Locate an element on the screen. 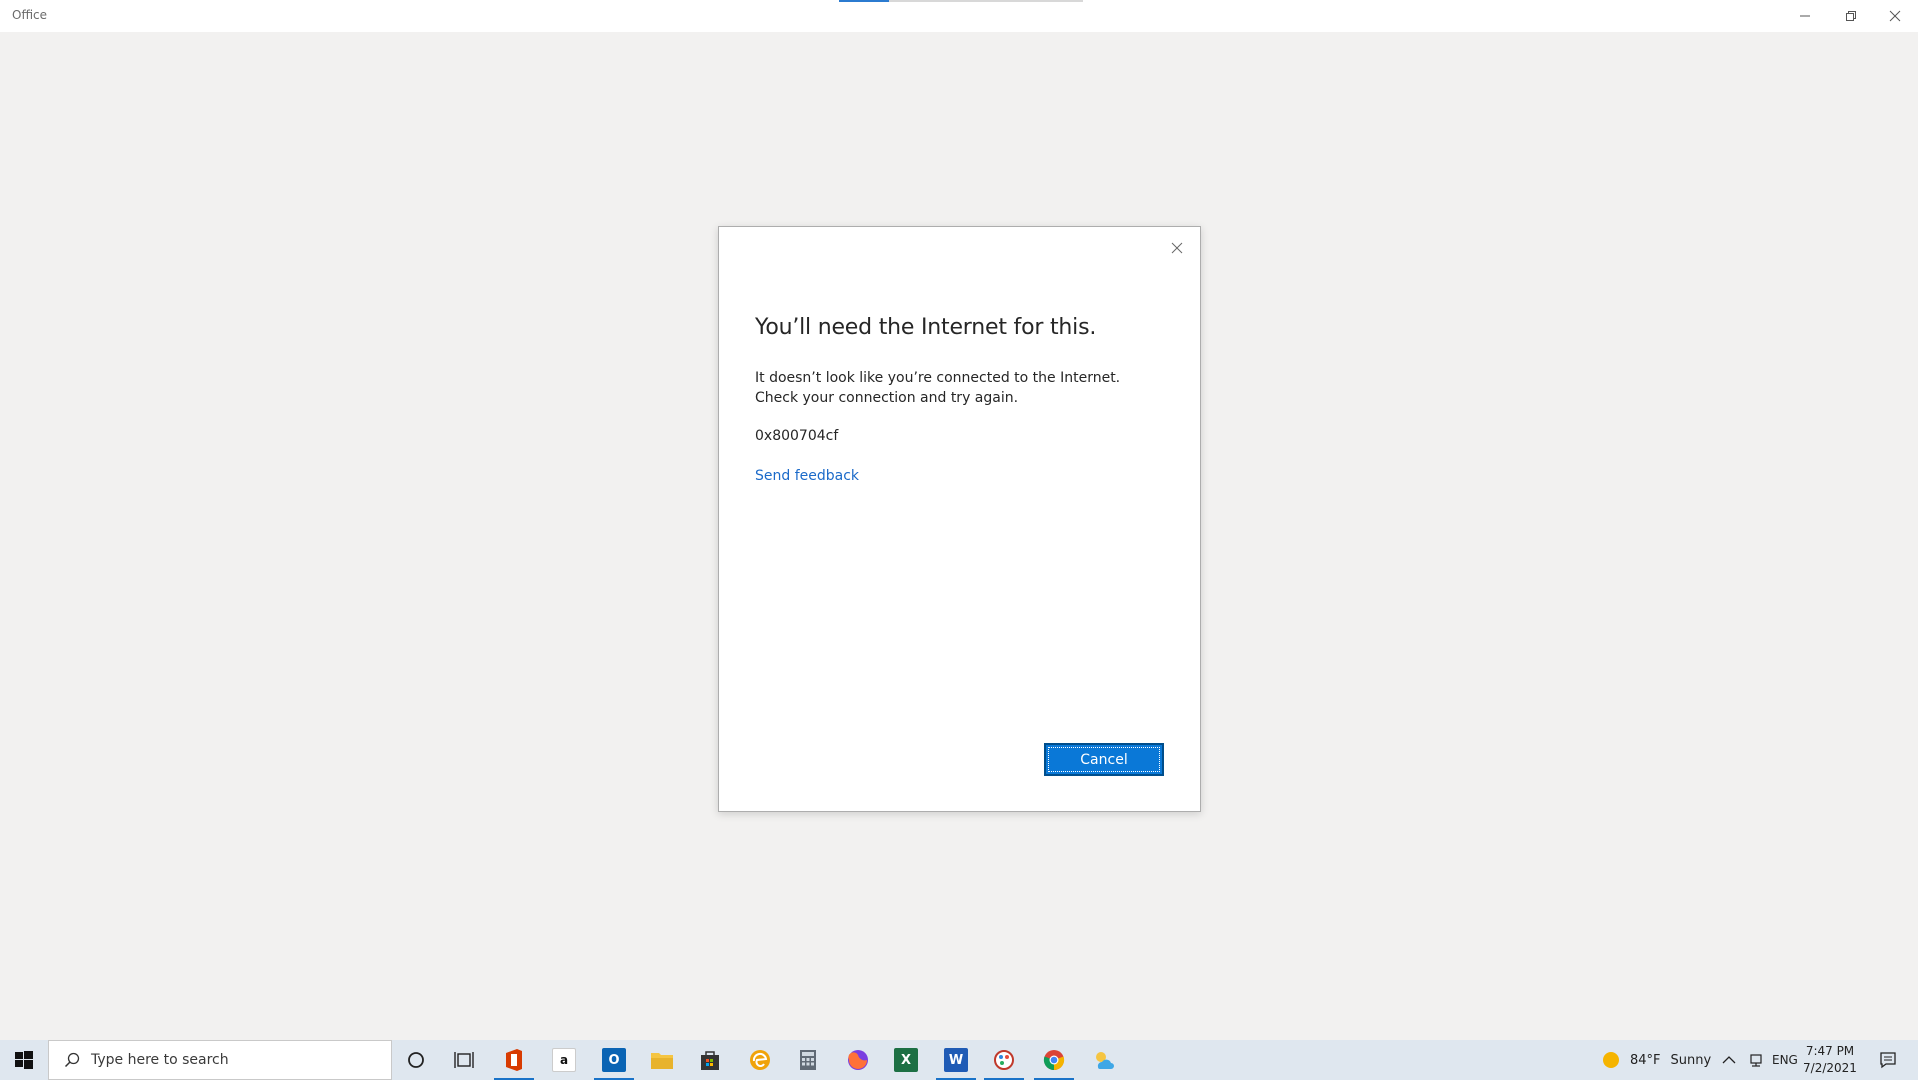  clock-date: 7/2/2021 is located at coordinates (1830, 1068).